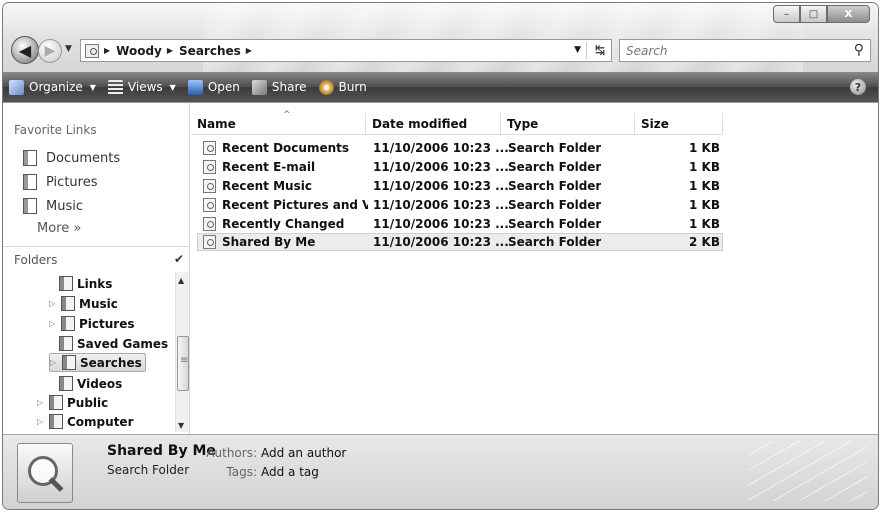 This screenshot has width=881, height=512. Describe the element at coordinates (241, 472) in the screenshot. I see `tags-label: Tags:` at that location.